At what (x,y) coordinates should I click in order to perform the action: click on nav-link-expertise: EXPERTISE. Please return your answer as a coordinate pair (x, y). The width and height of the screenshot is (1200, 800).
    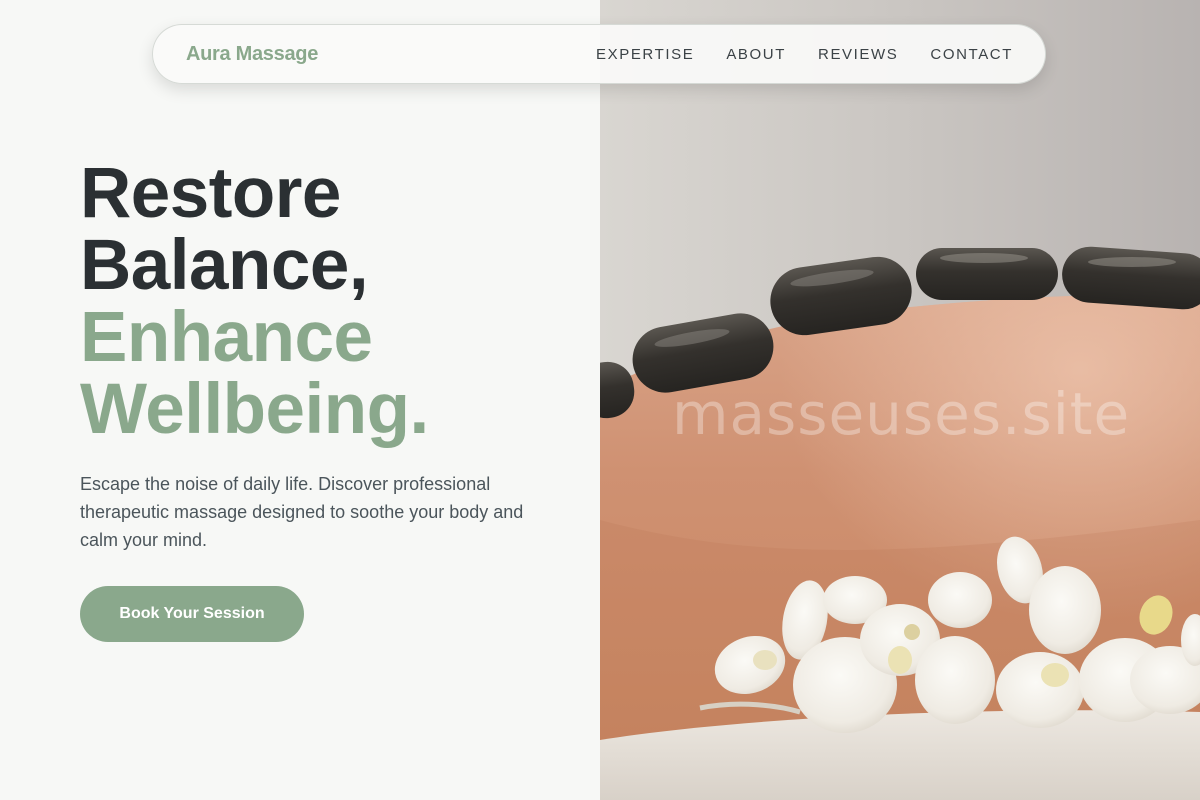
    Looking at the image, I should click on (645, 54).